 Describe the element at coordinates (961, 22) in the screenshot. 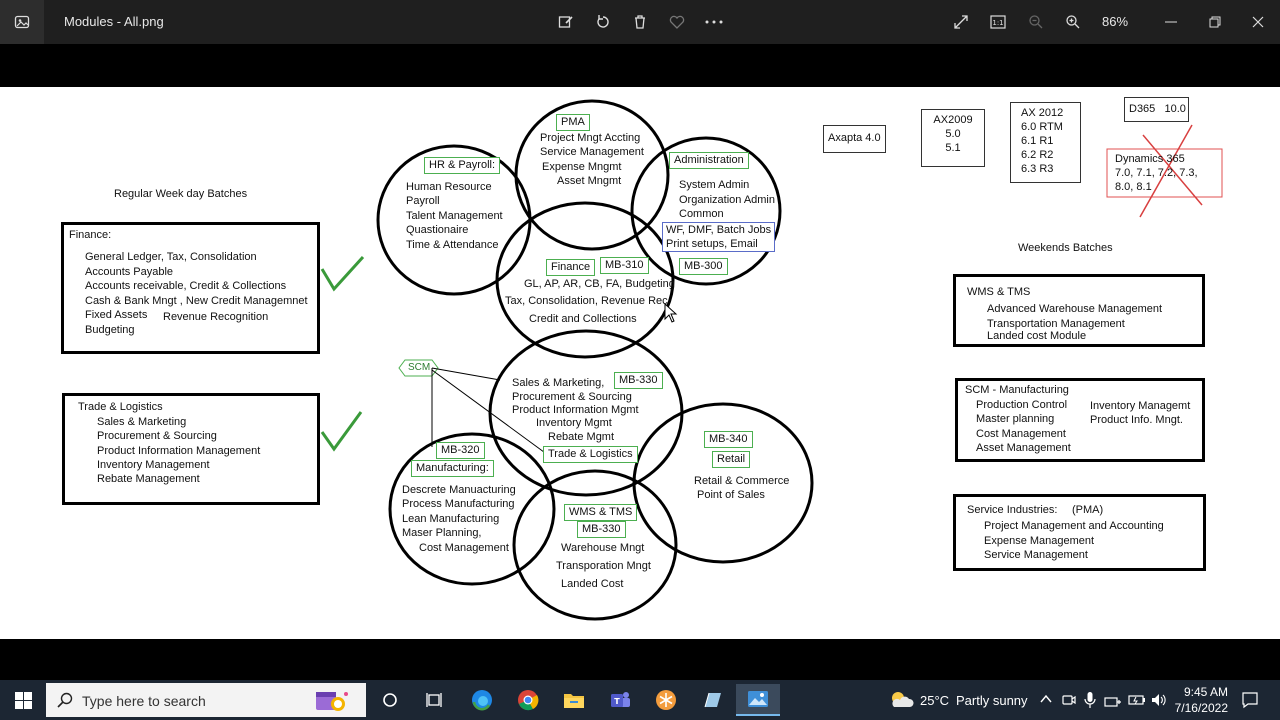

I see `fullscreen-icon` at that location.